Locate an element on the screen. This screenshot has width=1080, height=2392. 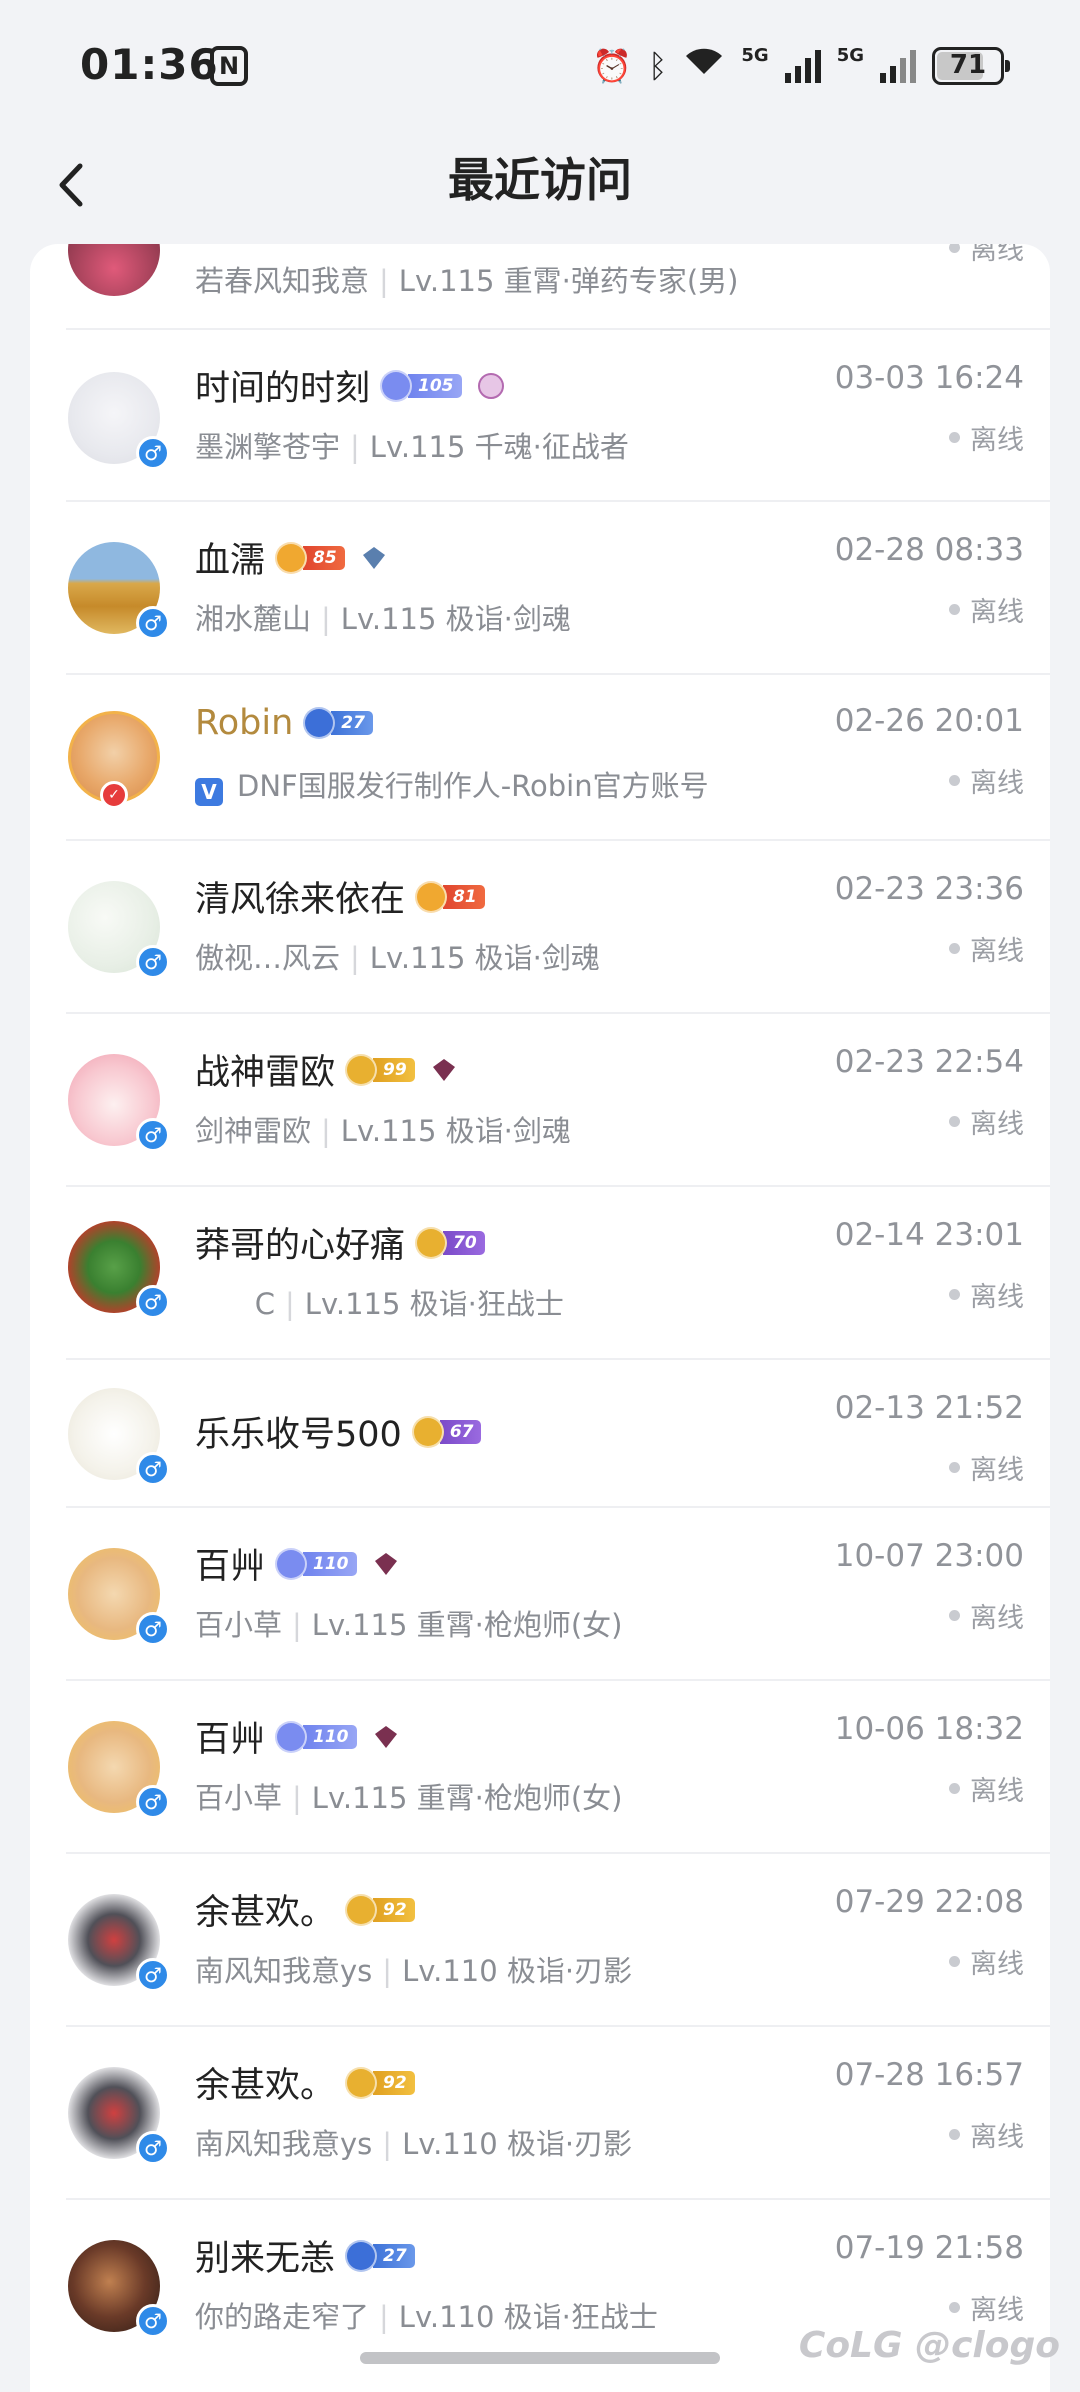
watermark: CoLG @clogo is located at coordinates (929, 2345).